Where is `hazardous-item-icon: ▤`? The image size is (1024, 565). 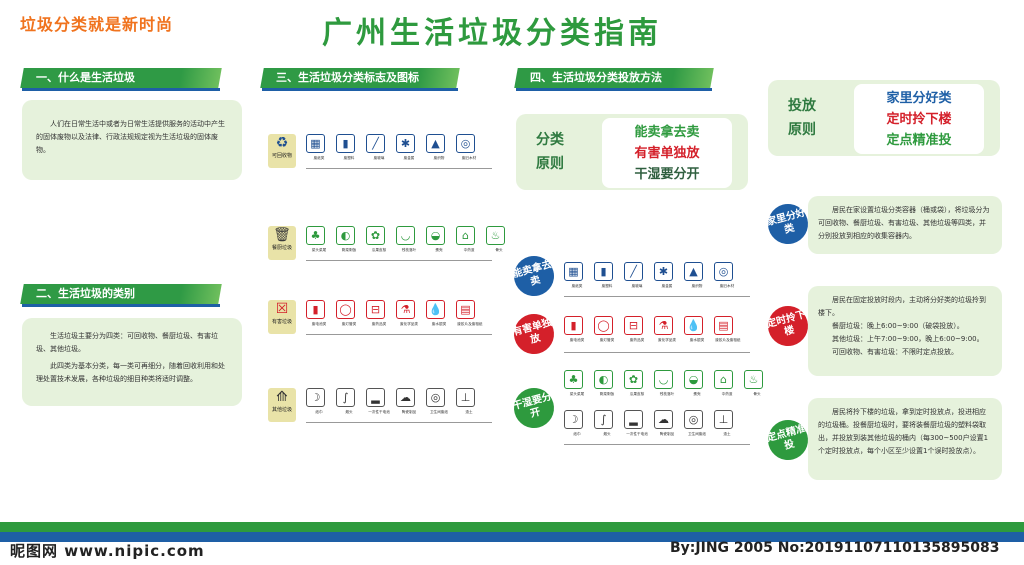
hazardous-item-icon: ▤ is located at coordinates (465, 309).